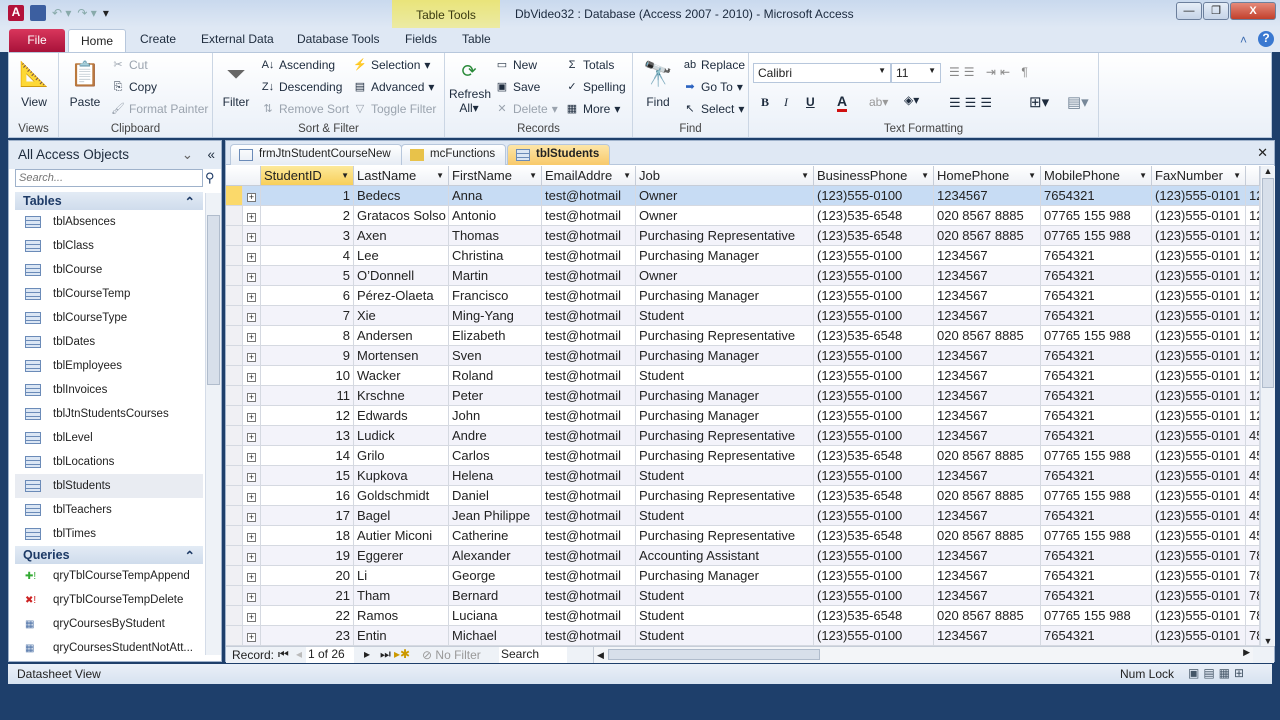  What do you see at coordinates (495, 236) in the screenshot?
I see `cell-firstname: Thomas` at bounding box center [495, 236].